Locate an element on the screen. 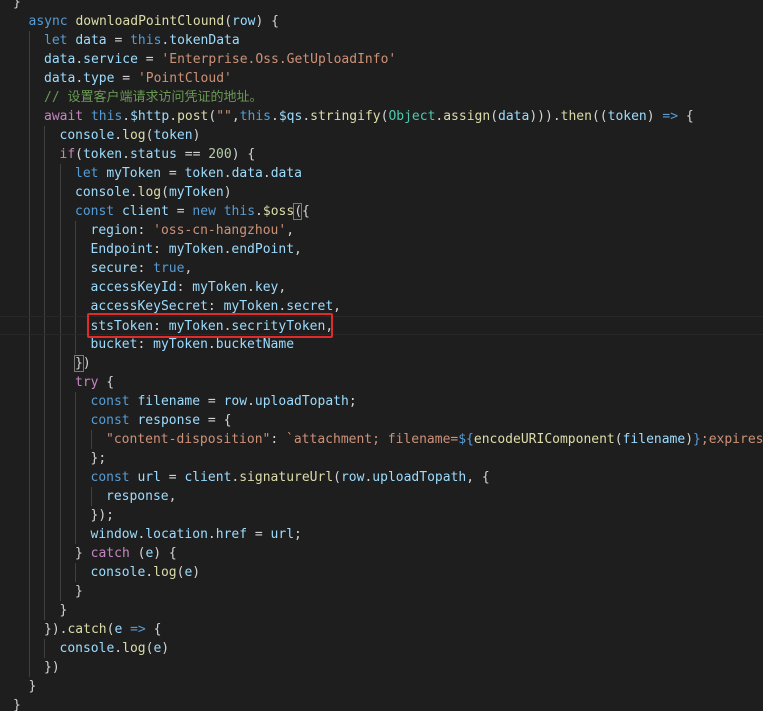  code-text: async downloadPointClound(row) { is located at coordinates (154, 21).